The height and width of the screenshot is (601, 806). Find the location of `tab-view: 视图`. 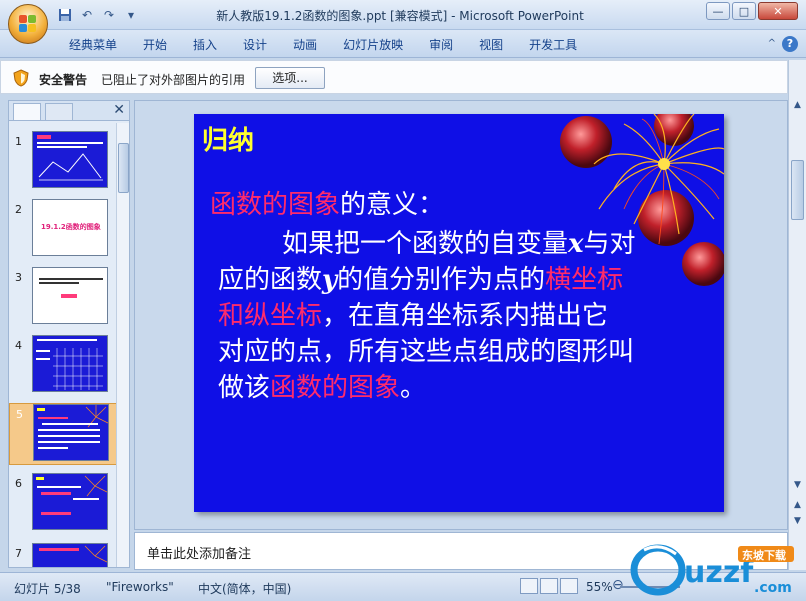

tab-view: 视图 is located at coordinates (491, 45).